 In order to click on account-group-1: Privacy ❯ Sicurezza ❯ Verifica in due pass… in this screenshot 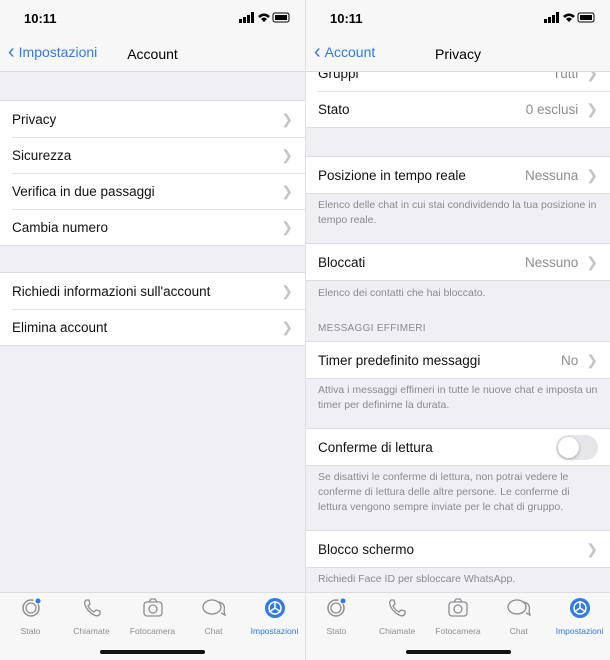, I will do `click(152, 173)`.